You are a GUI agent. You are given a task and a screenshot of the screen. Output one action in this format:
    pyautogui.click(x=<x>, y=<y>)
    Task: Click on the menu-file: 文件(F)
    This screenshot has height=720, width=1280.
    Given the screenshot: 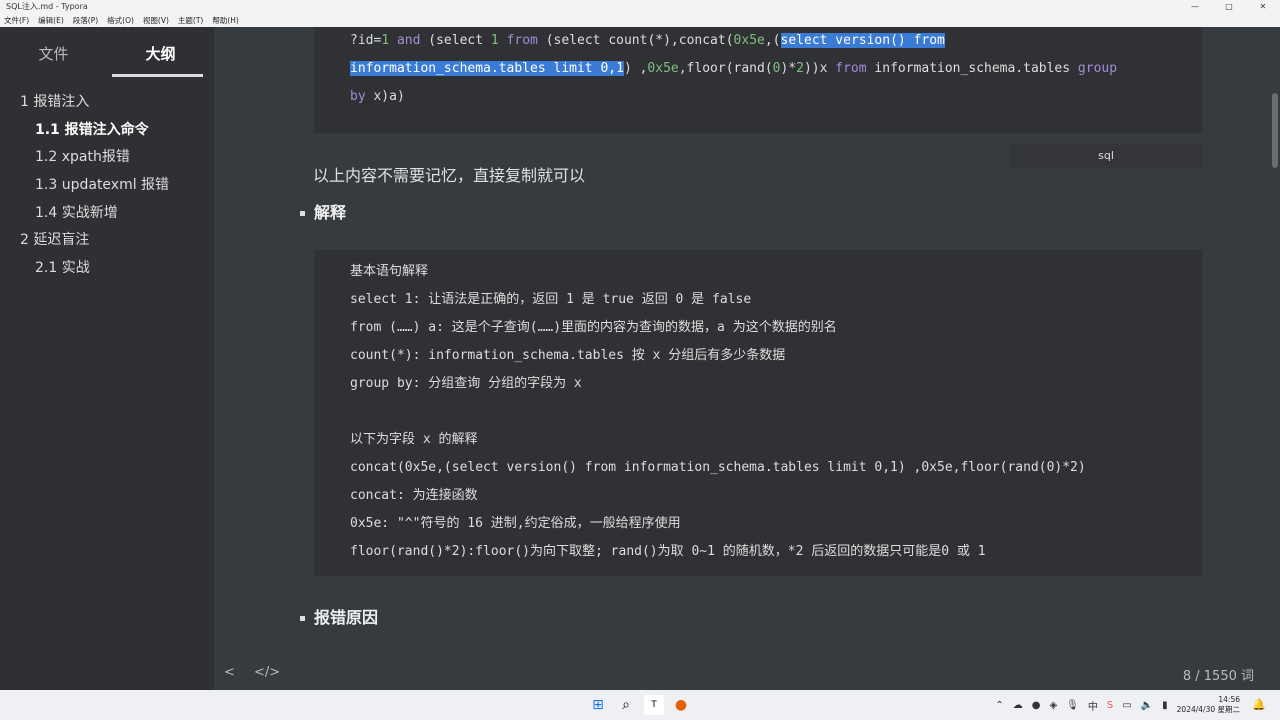 What is the action you would take?
    pyautogui.click(x=16, y=20)
    